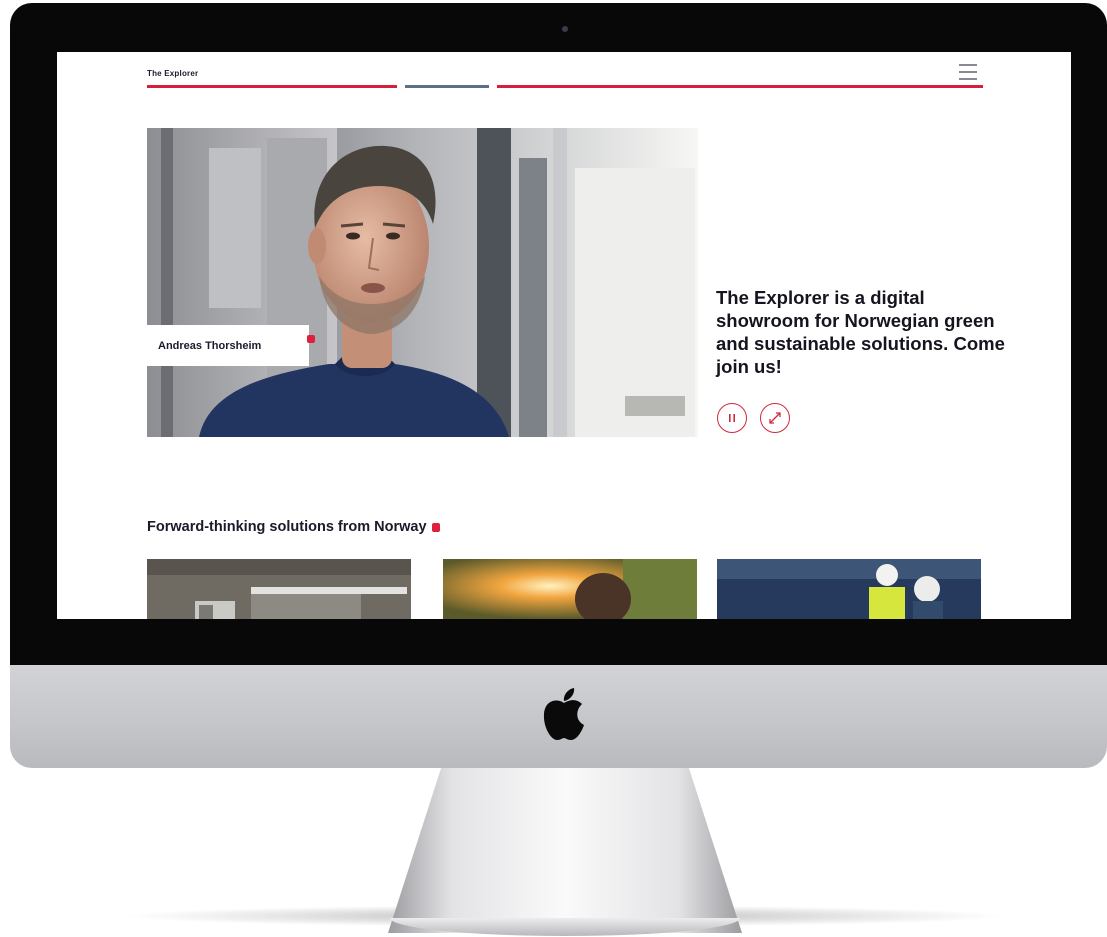  I want to click on person-name-label: Andreas Thorsheim, so click(228, 345).